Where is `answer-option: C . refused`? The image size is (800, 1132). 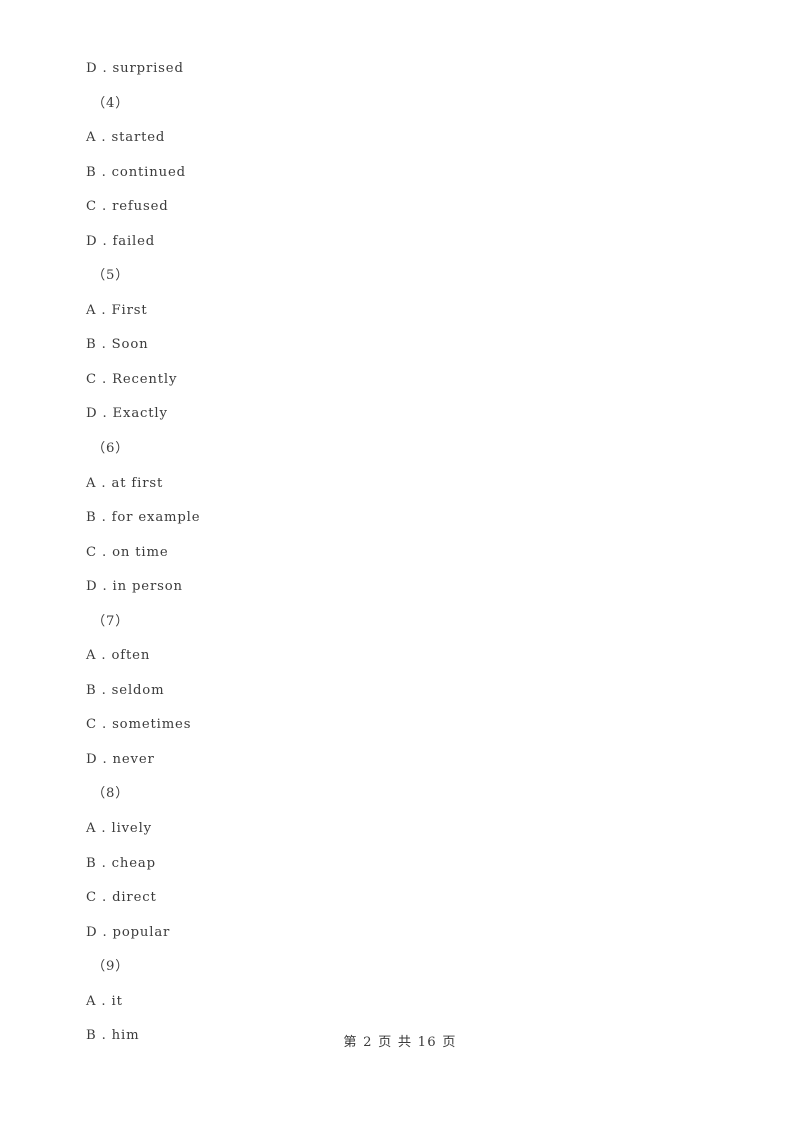 answer-option: C . refused is located at coordinates (127, 207).